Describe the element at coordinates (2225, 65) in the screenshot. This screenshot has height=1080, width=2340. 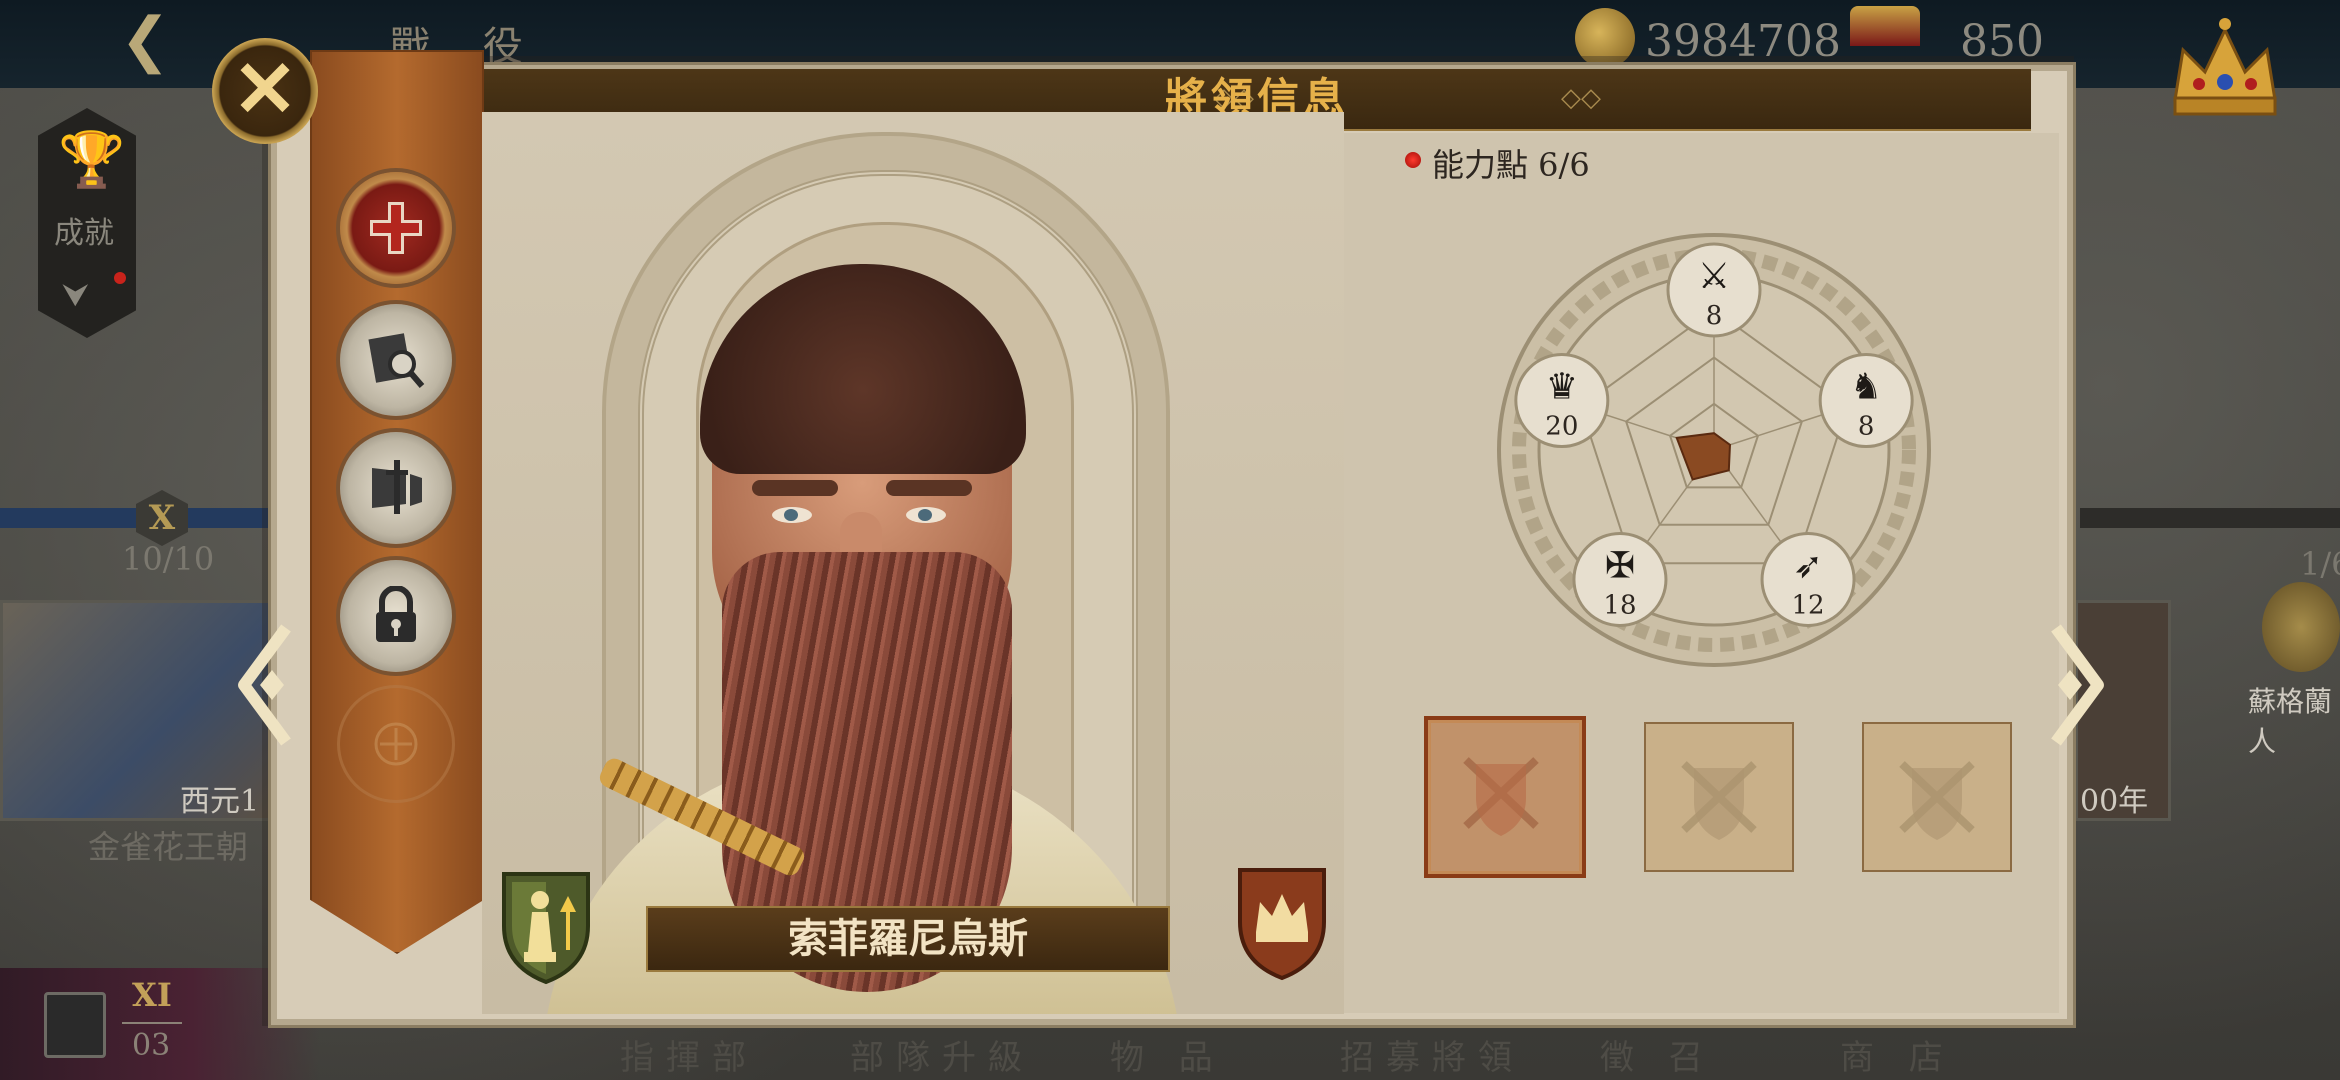
I see `royal-crown-icon` at that location.